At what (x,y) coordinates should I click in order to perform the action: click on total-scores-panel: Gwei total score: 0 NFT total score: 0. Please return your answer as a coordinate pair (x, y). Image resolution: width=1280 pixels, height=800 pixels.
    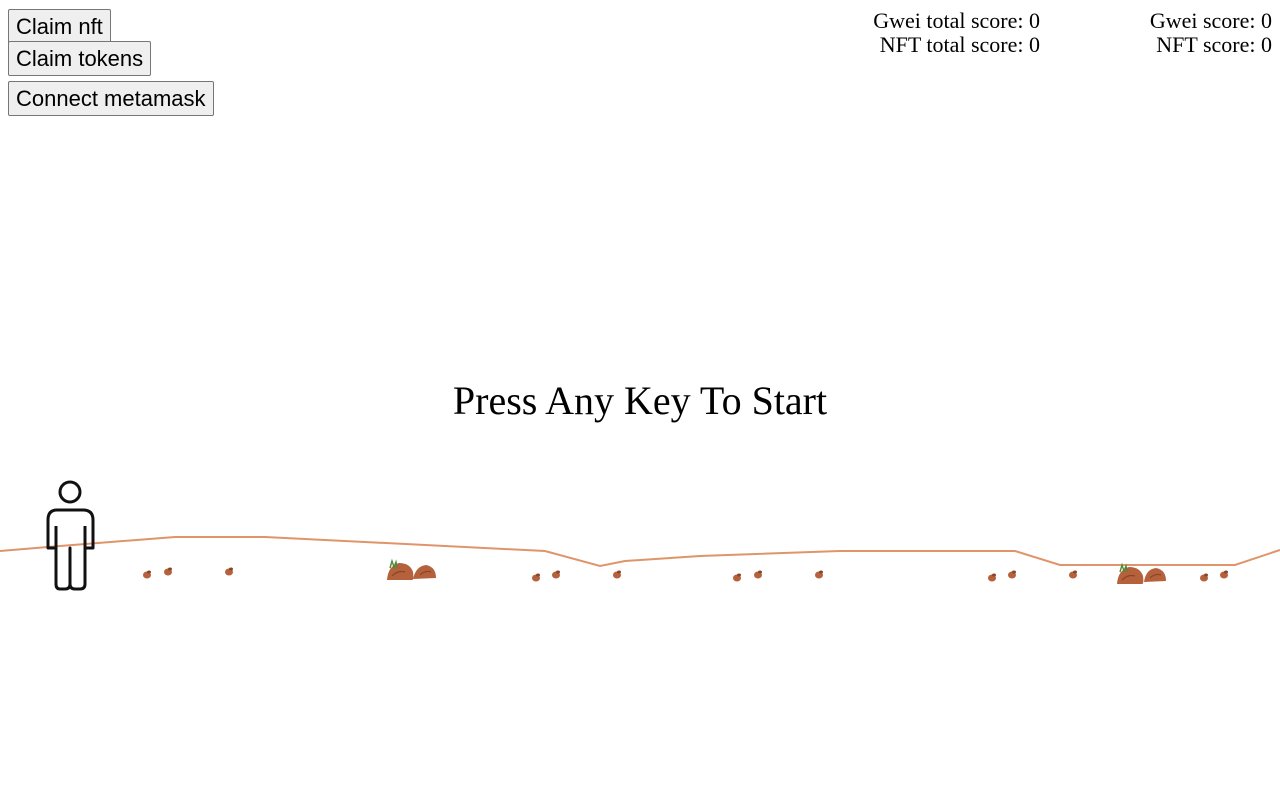
    Looking at the image, I should click on (956, 33).